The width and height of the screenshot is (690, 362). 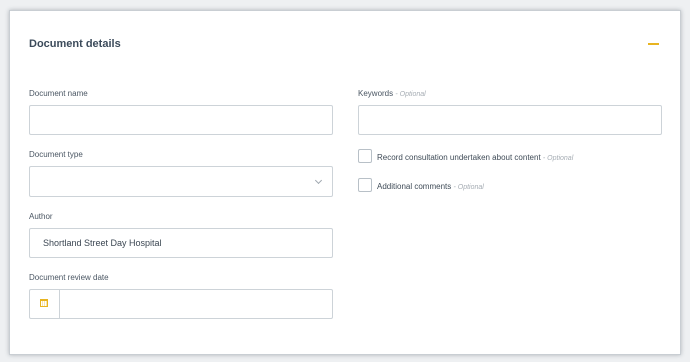 I want to click on author-label: Author, so click(x=41, y=216).